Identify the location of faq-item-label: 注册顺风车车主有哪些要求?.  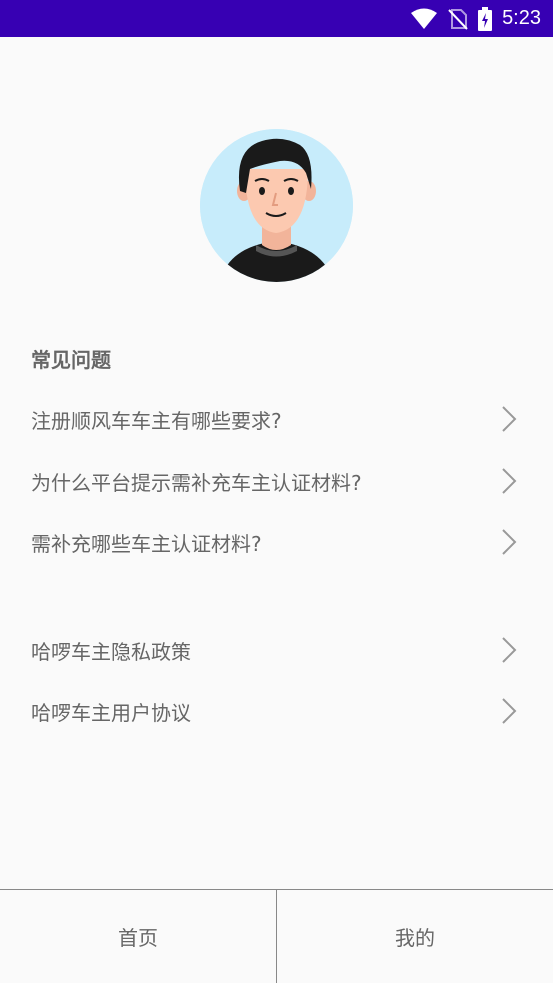
(156, 420).